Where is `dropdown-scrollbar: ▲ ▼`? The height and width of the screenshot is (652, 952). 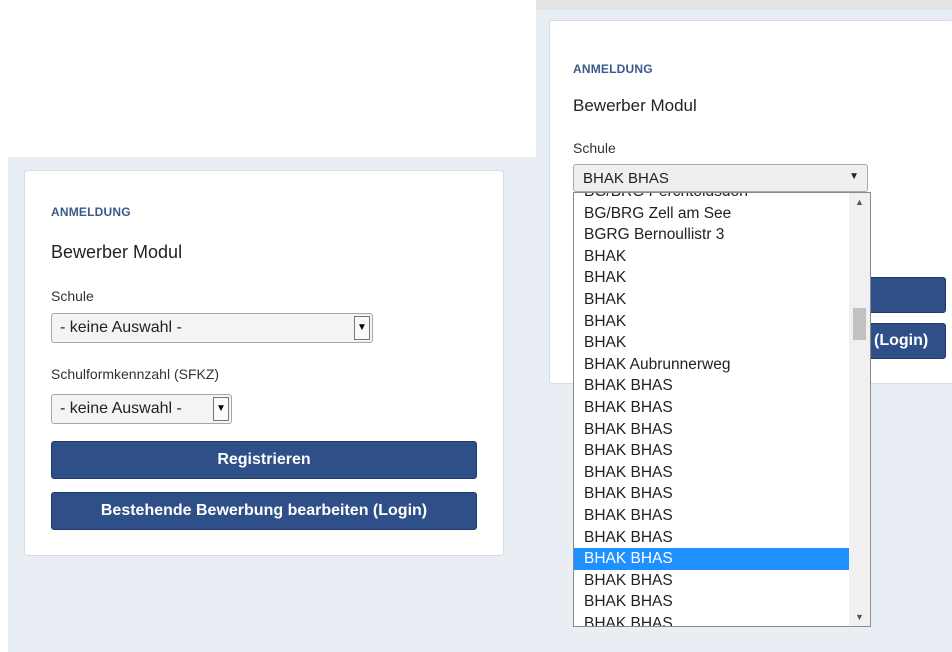 dropdown-scrollbar: ▲ ▼ is located at coordinates (859, 409).